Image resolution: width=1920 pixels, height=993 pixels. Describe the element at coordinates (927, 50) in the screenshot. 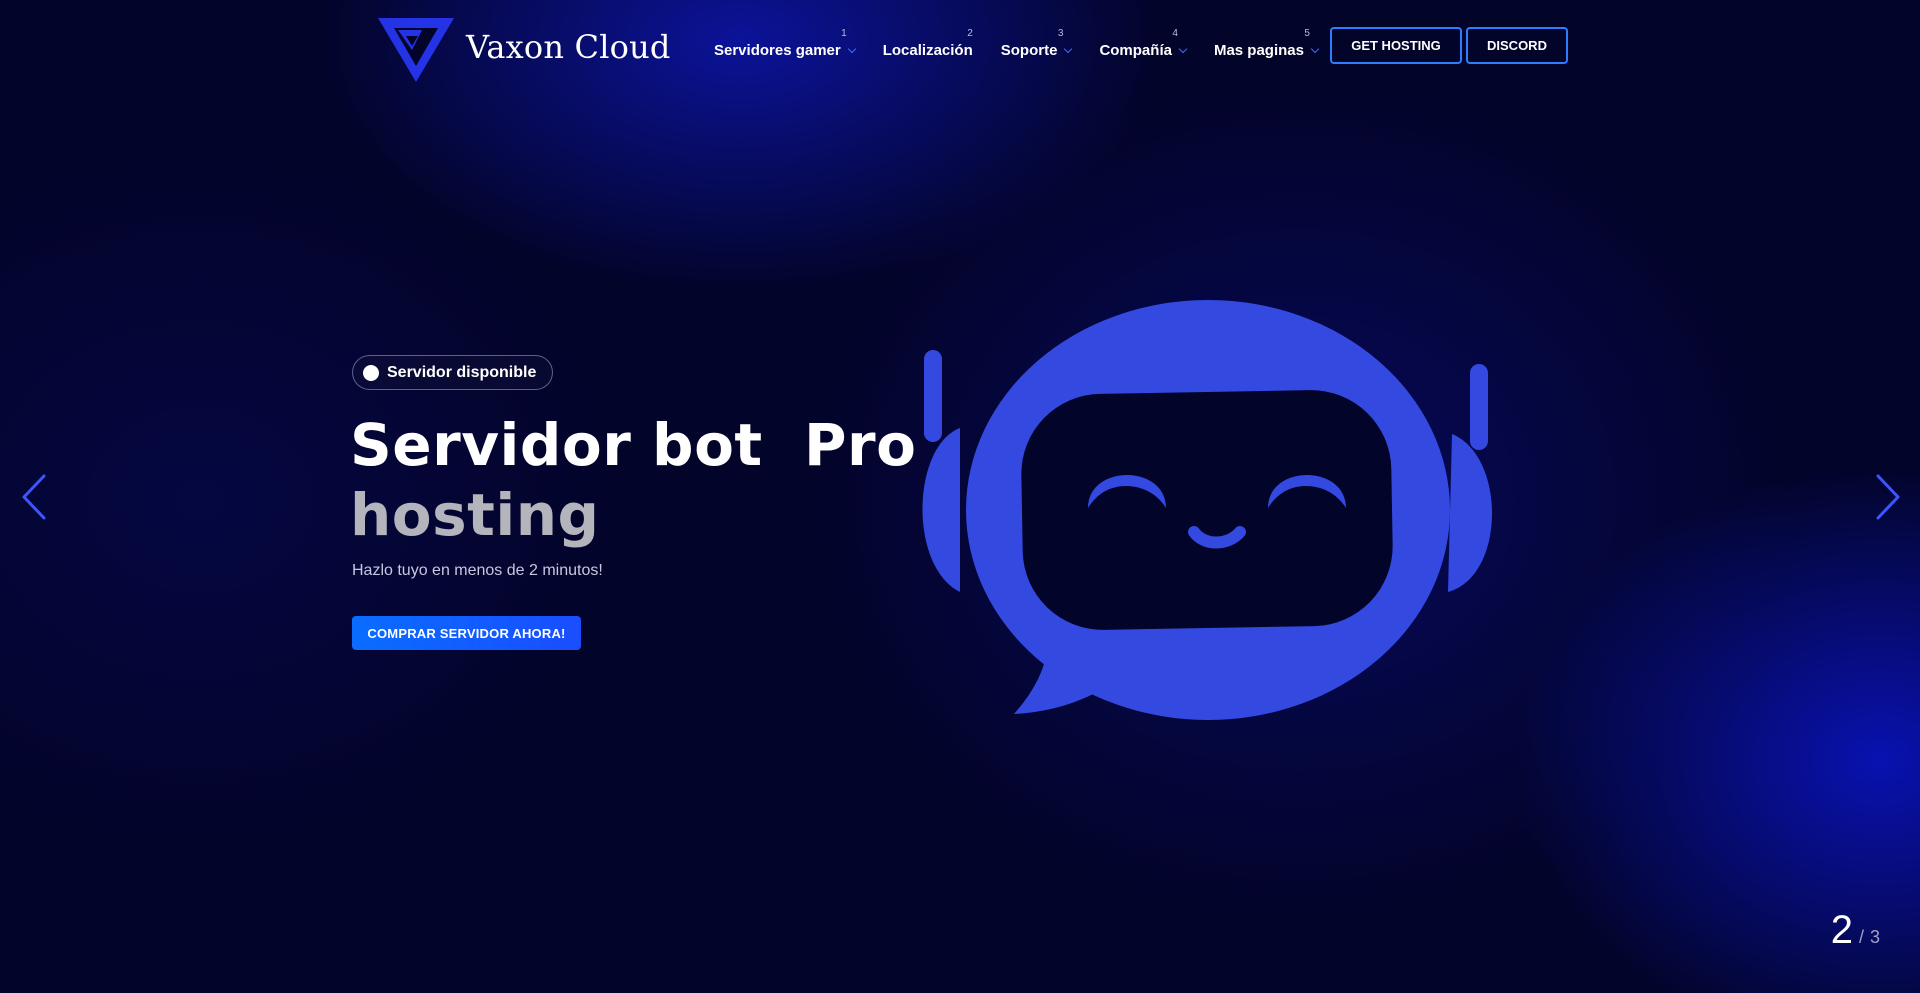

I see `nav-label: Localización` at that location.